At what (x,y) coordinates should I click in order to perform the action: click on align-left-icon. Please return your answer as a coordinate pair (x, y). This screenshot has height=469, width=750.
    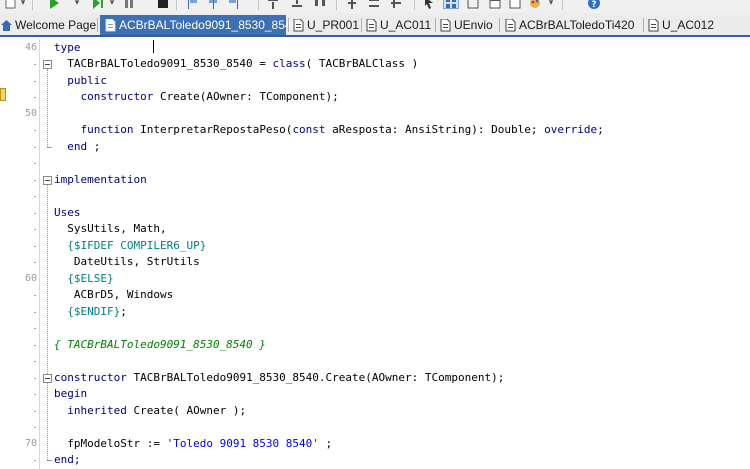
    Looking at the image, I should click on (193, 4).